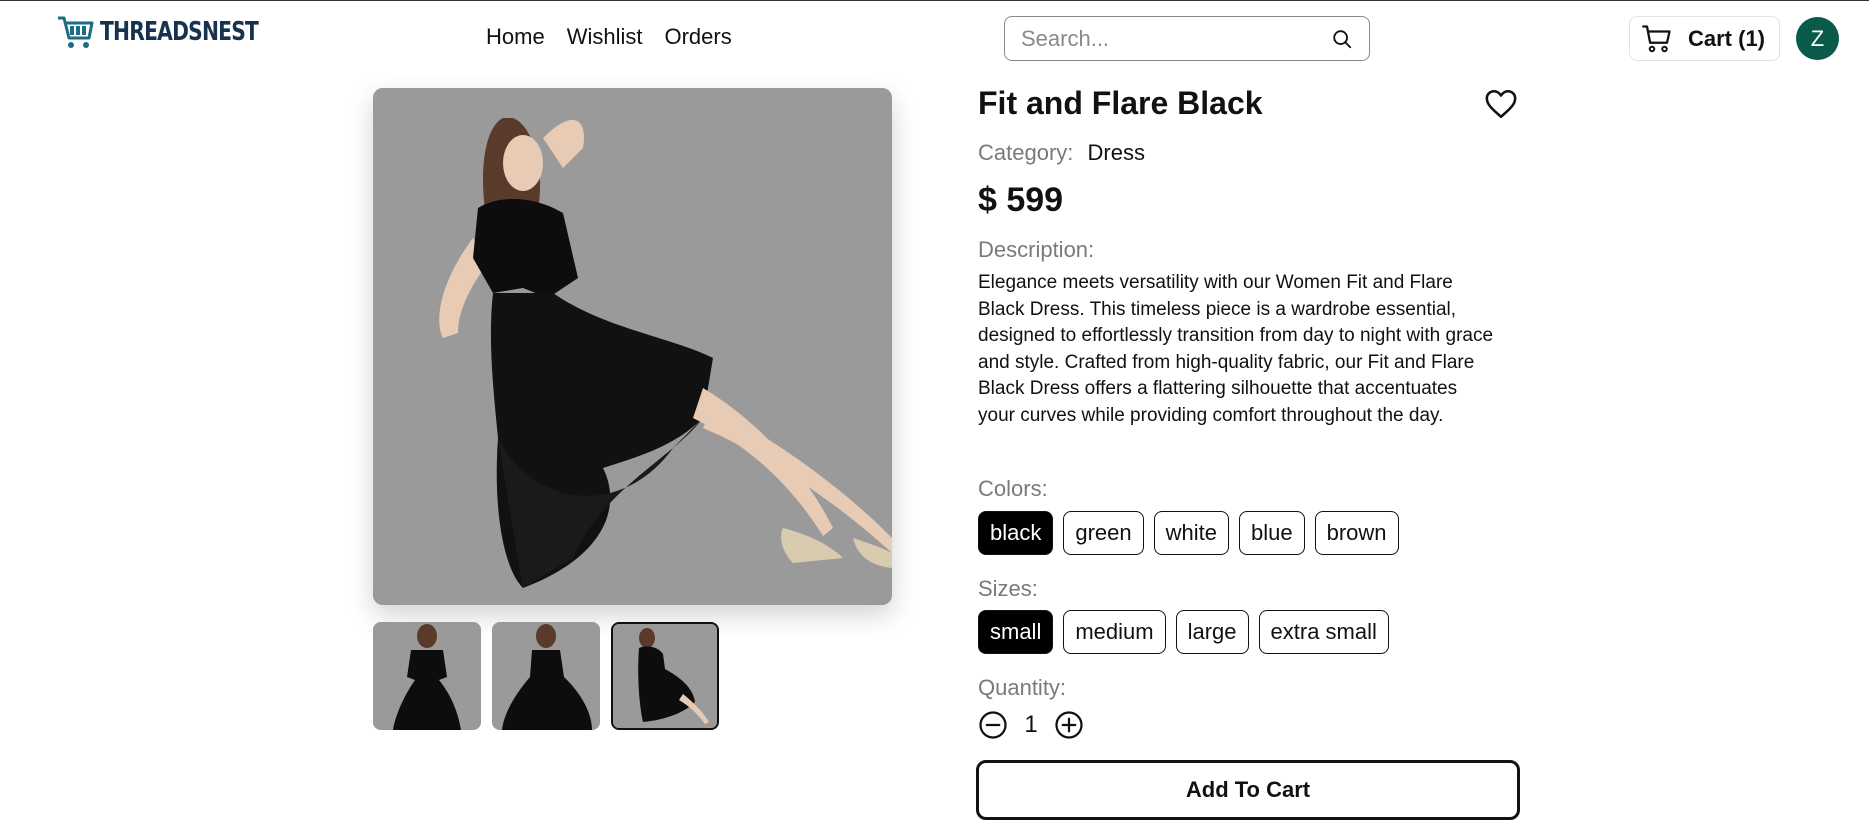  What do you see at coordinates (1248, 790) in the screenshot?
I see `add-to-cart-button: Add To Cart` at bounding box center [1248, 790].